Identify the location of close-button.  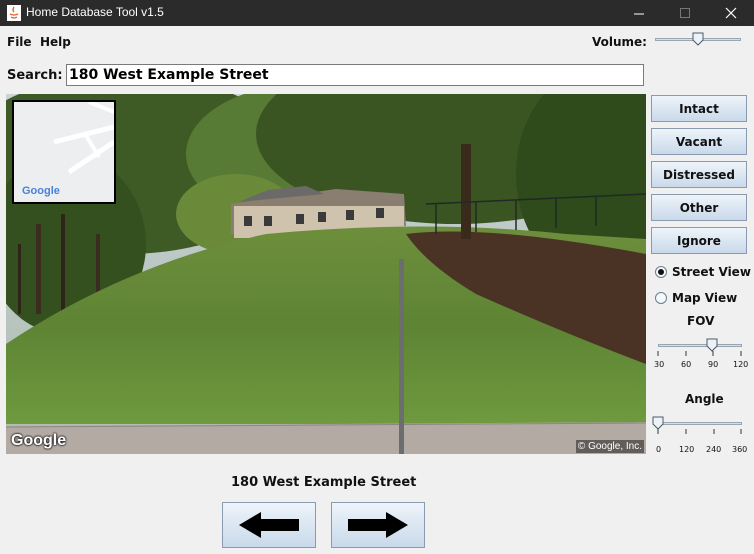
(731, 13).